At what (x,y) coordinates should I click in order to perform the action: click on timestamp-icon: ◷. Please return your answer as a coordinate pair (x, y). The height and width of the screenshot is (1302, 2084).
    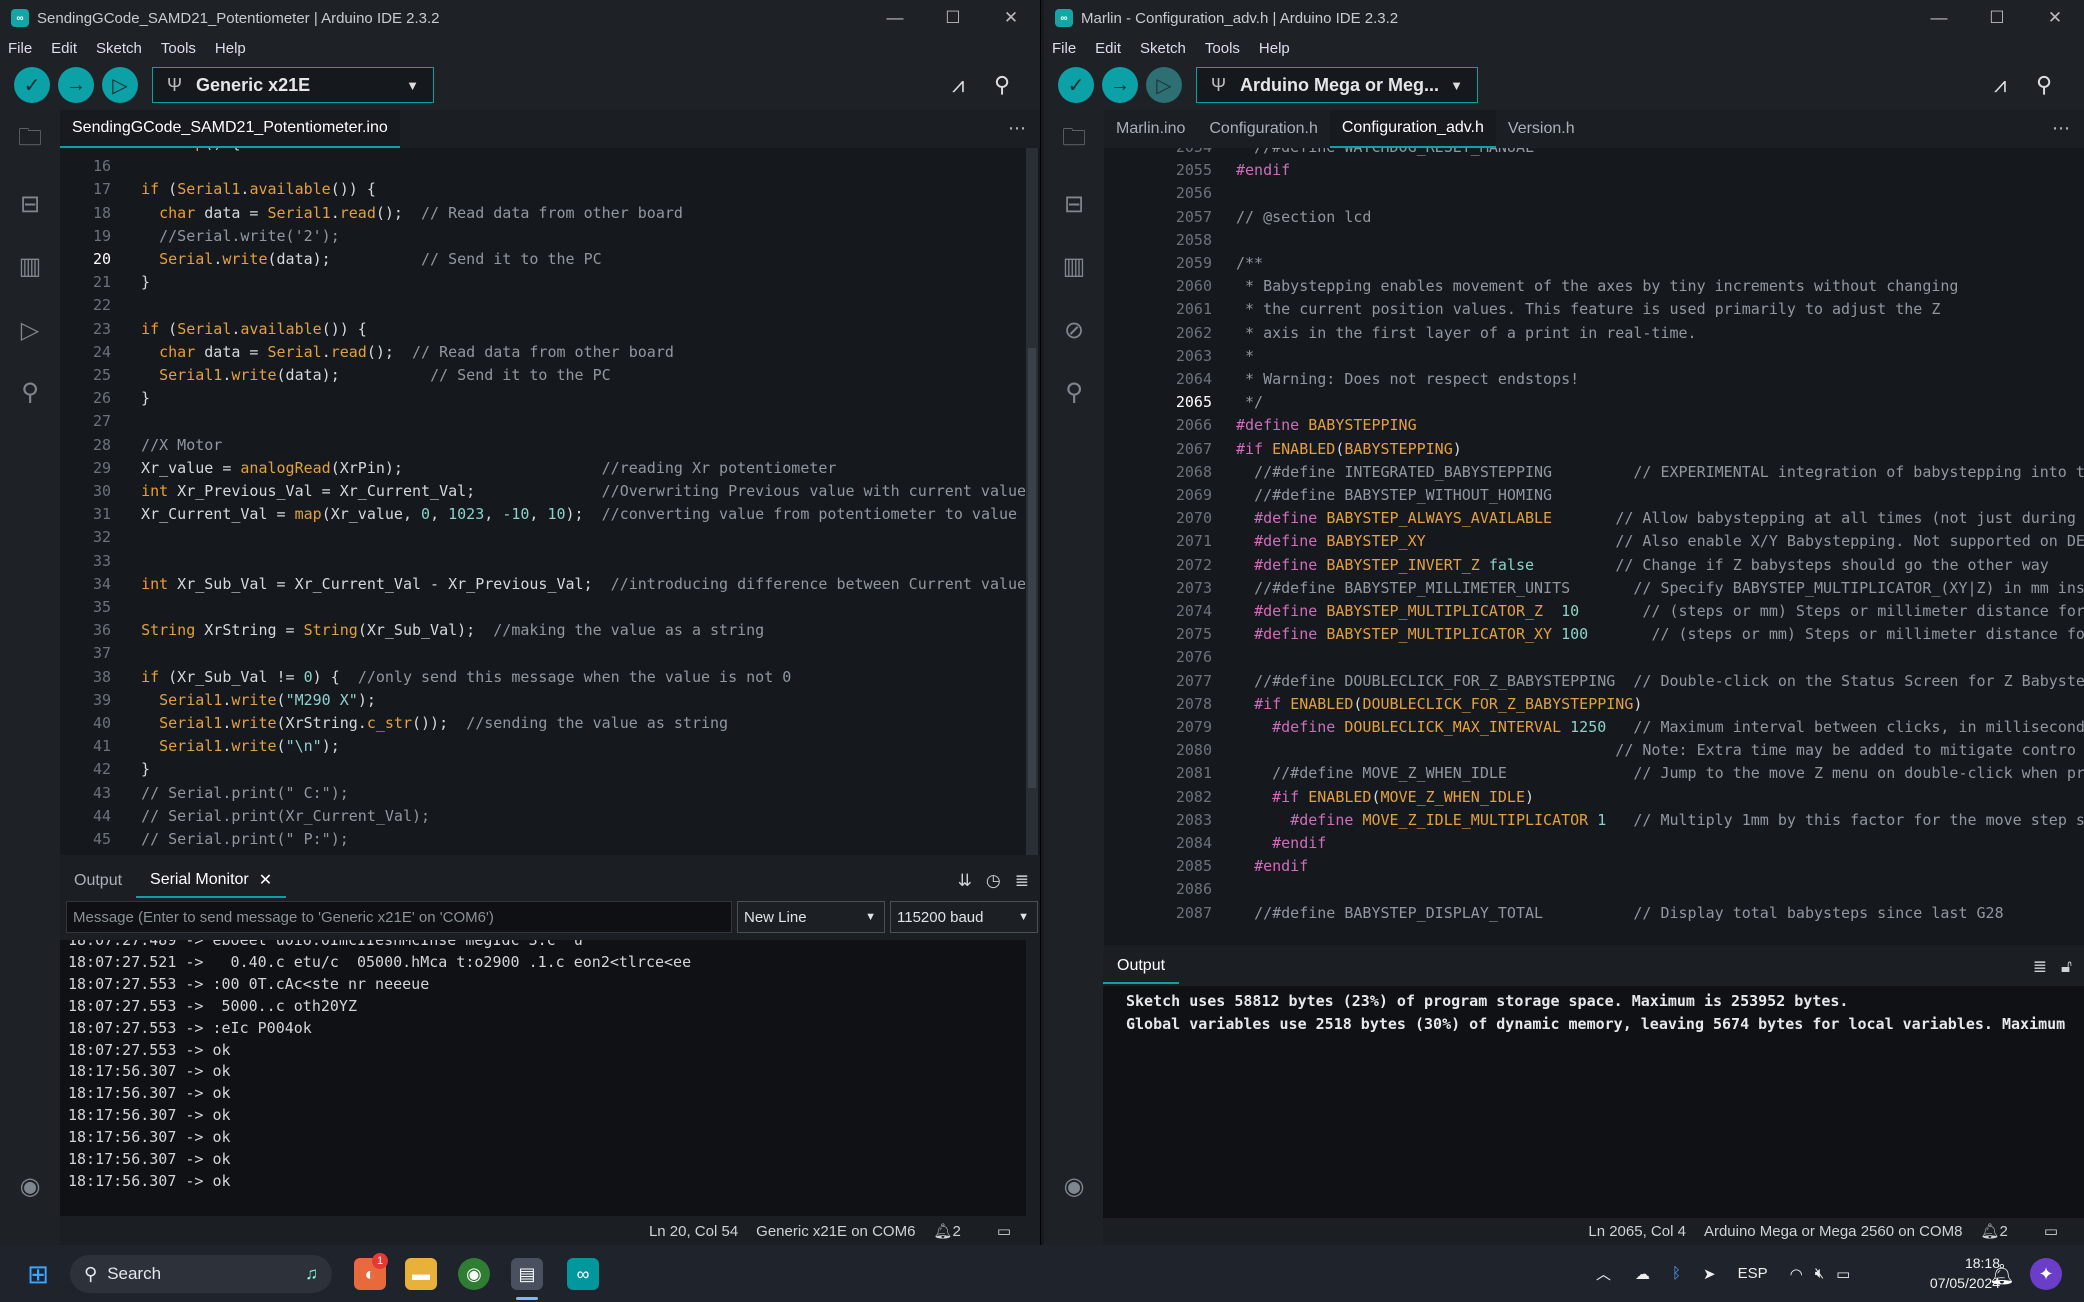
    Looking at the image, I should click on (993, 881).